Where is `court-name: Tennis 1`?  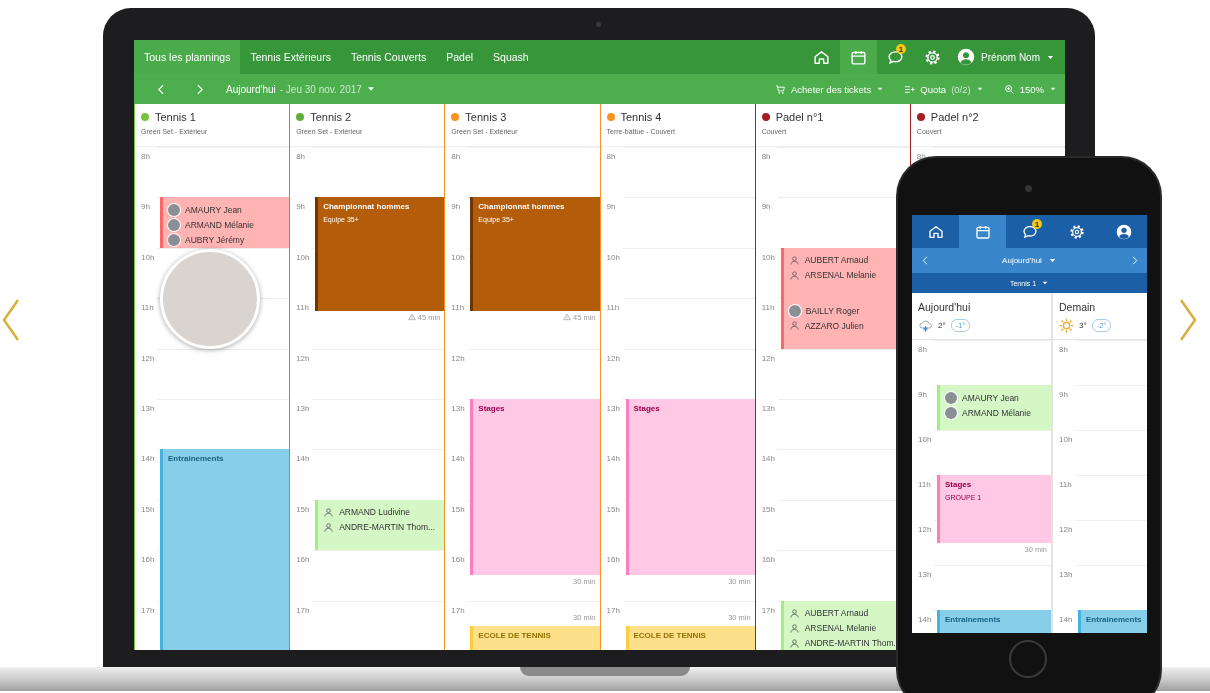 court-name: Tennis 1 is located at coordinates (175, 117).